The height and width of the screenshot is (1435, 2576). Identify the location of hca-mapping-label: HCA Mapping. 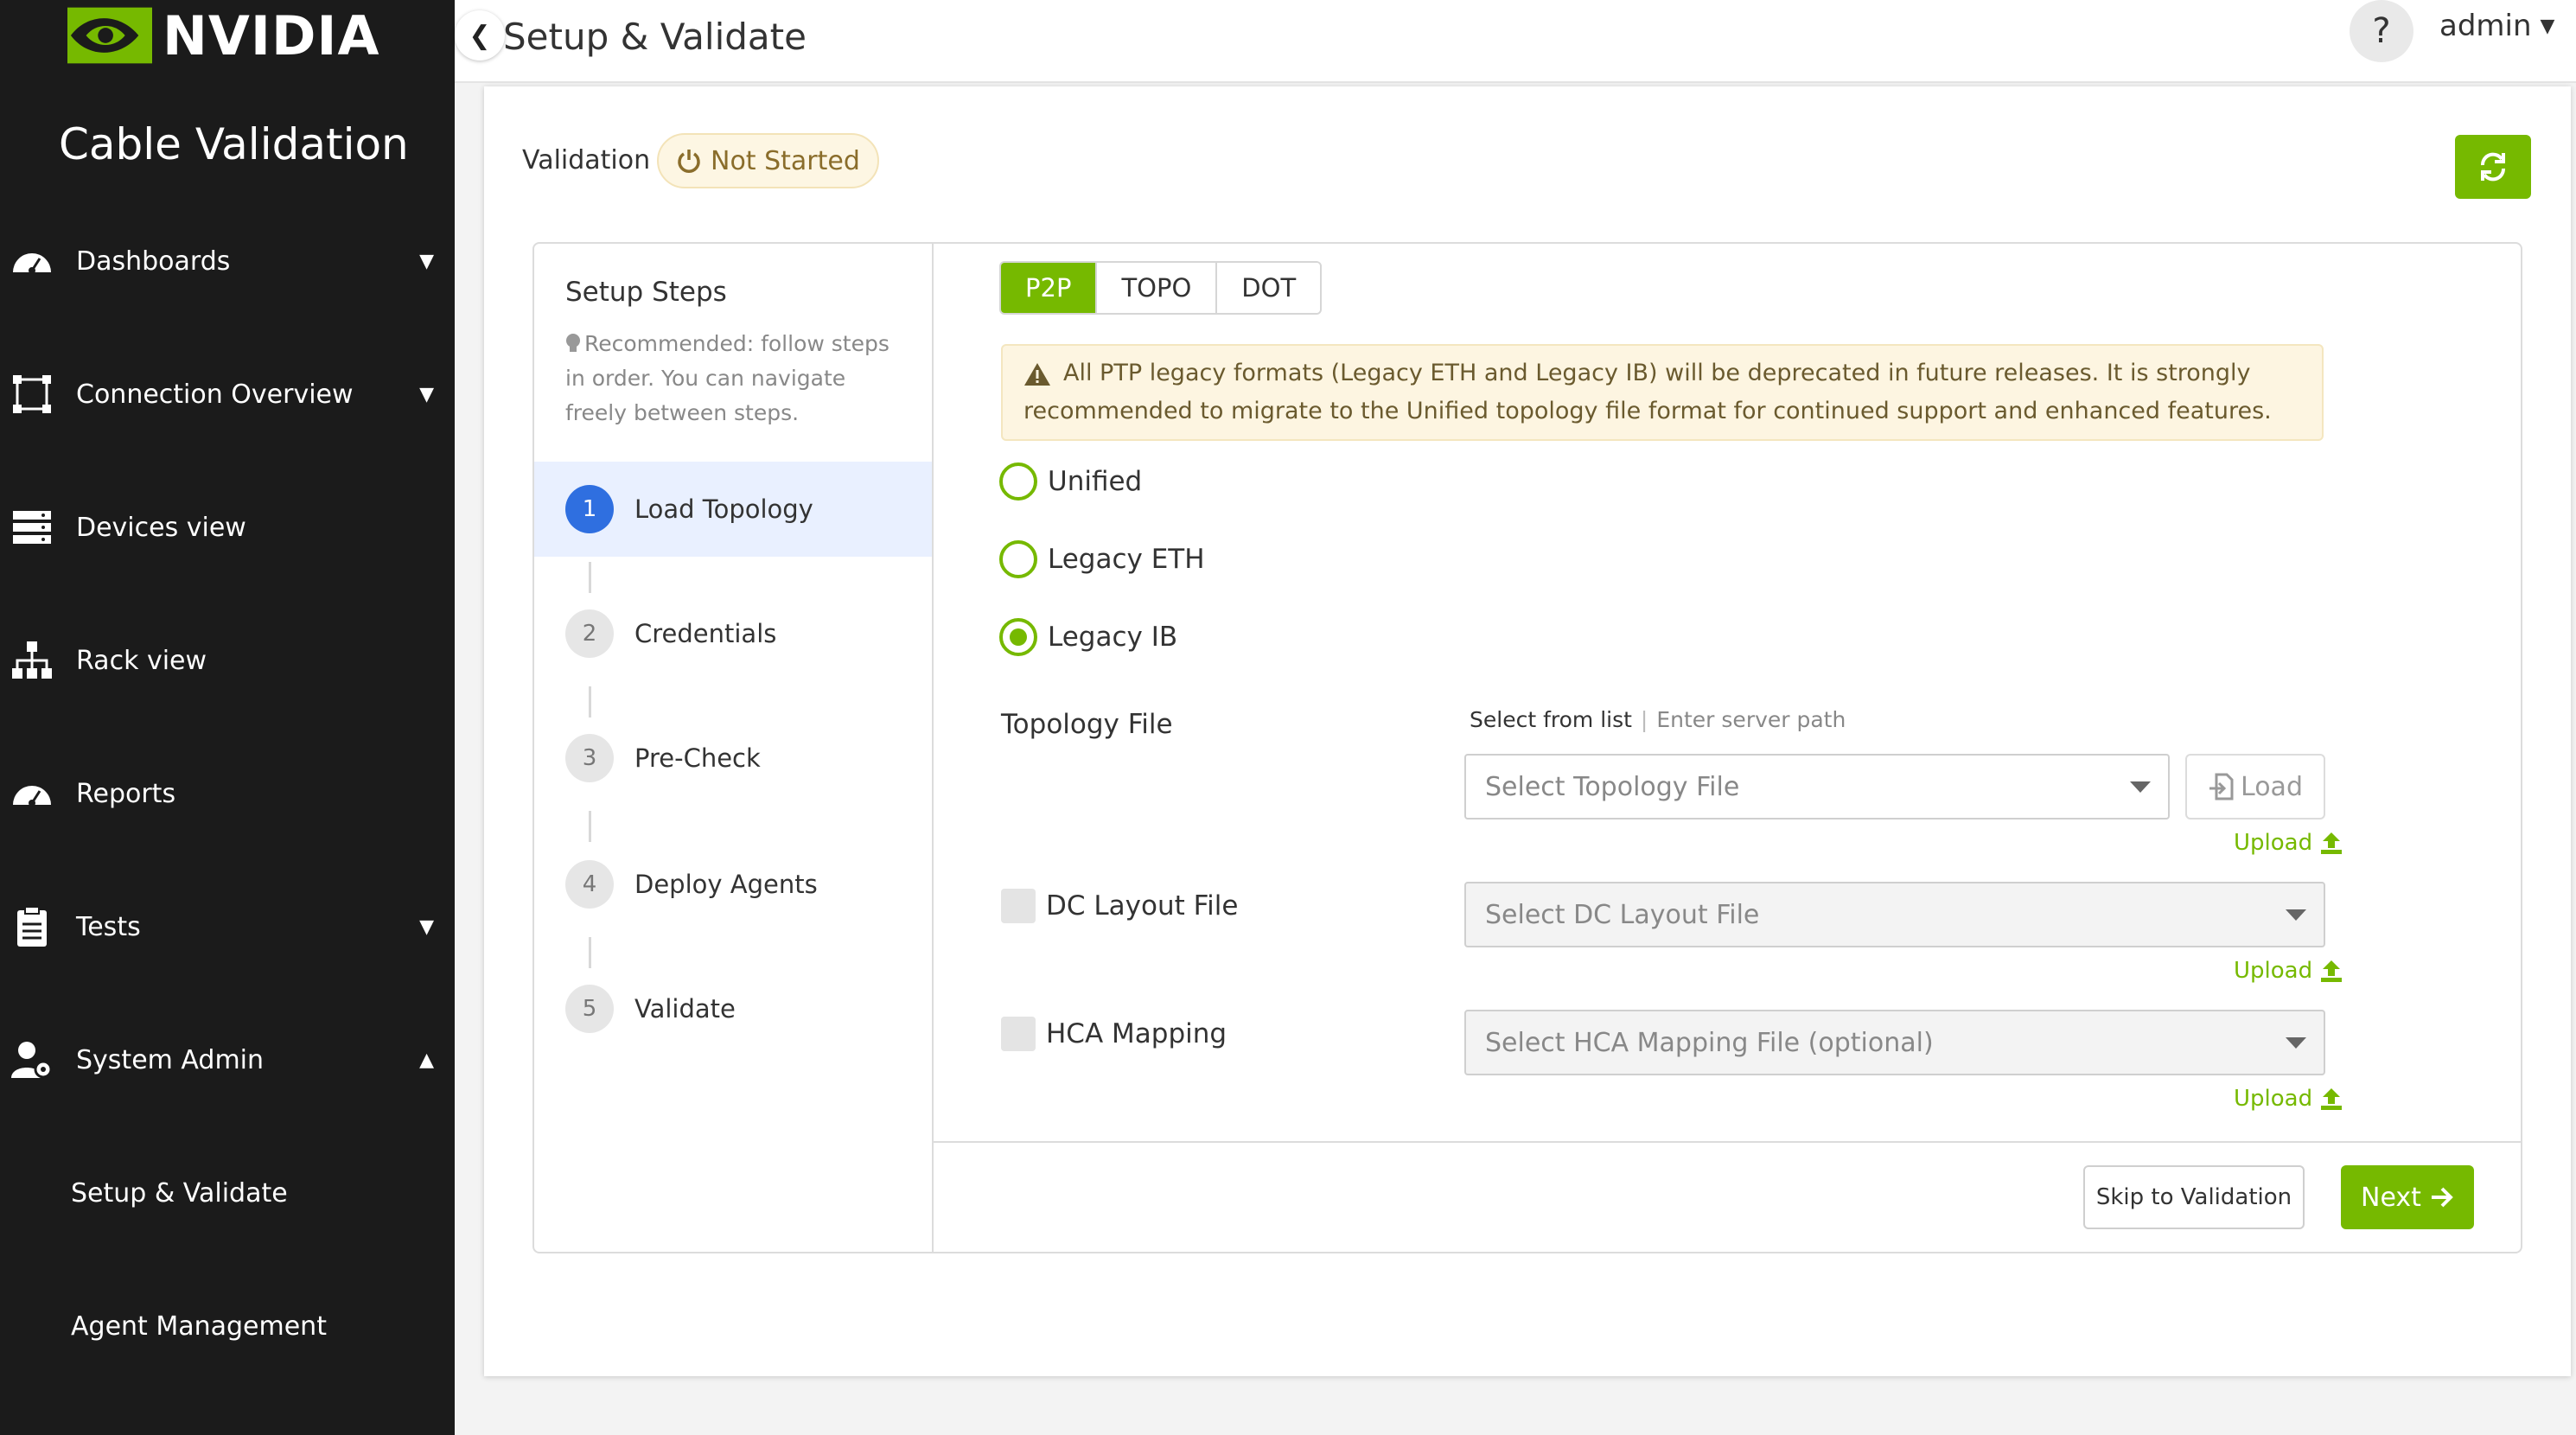
(1136, 1033).